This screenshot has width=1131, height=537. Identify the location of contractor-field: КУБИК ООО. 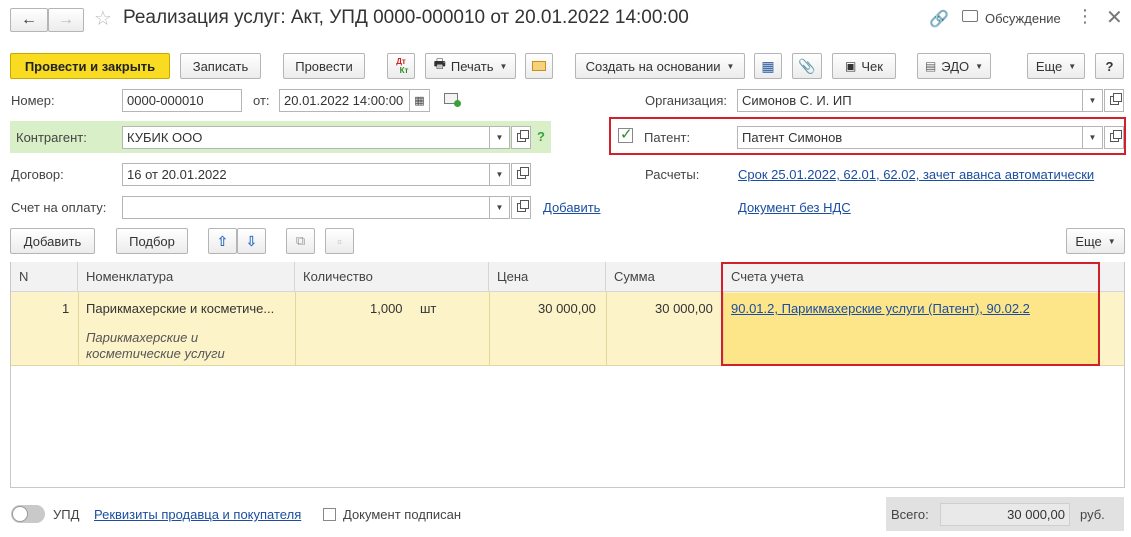
(306, 137).